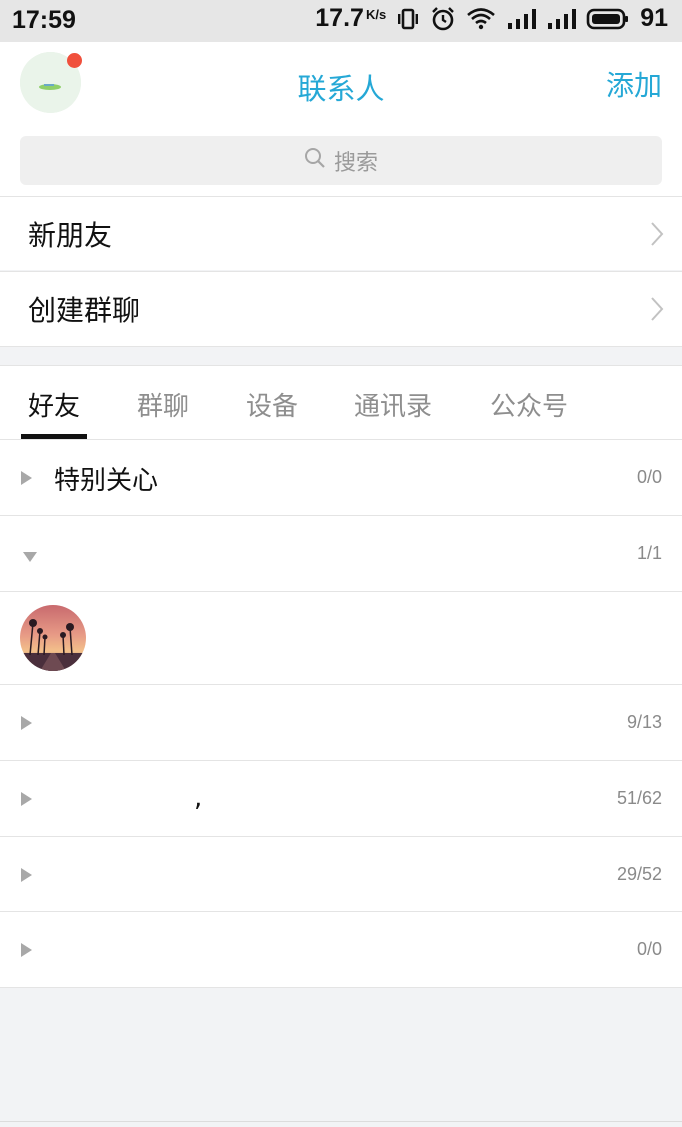  I want to click on friend-group-row: 特别关心 0/0, so click(341, 477).